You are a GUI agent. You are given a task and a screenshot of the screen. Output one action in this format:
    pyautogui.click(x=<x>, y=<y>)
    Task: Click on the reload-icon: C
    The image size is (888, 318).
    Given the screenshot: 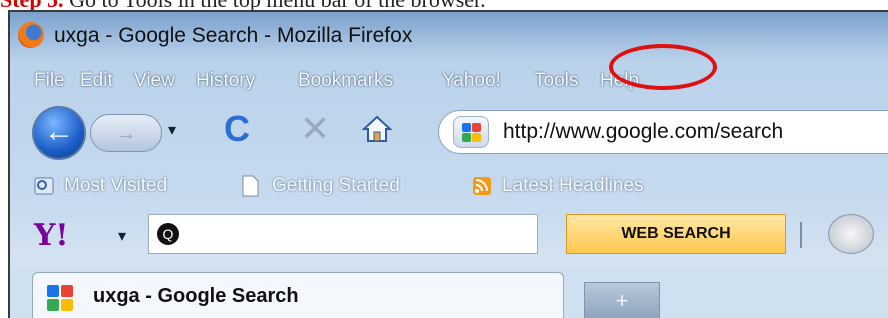 What is the action you would take?
    pyautogui.click(x=237, y=129)
    